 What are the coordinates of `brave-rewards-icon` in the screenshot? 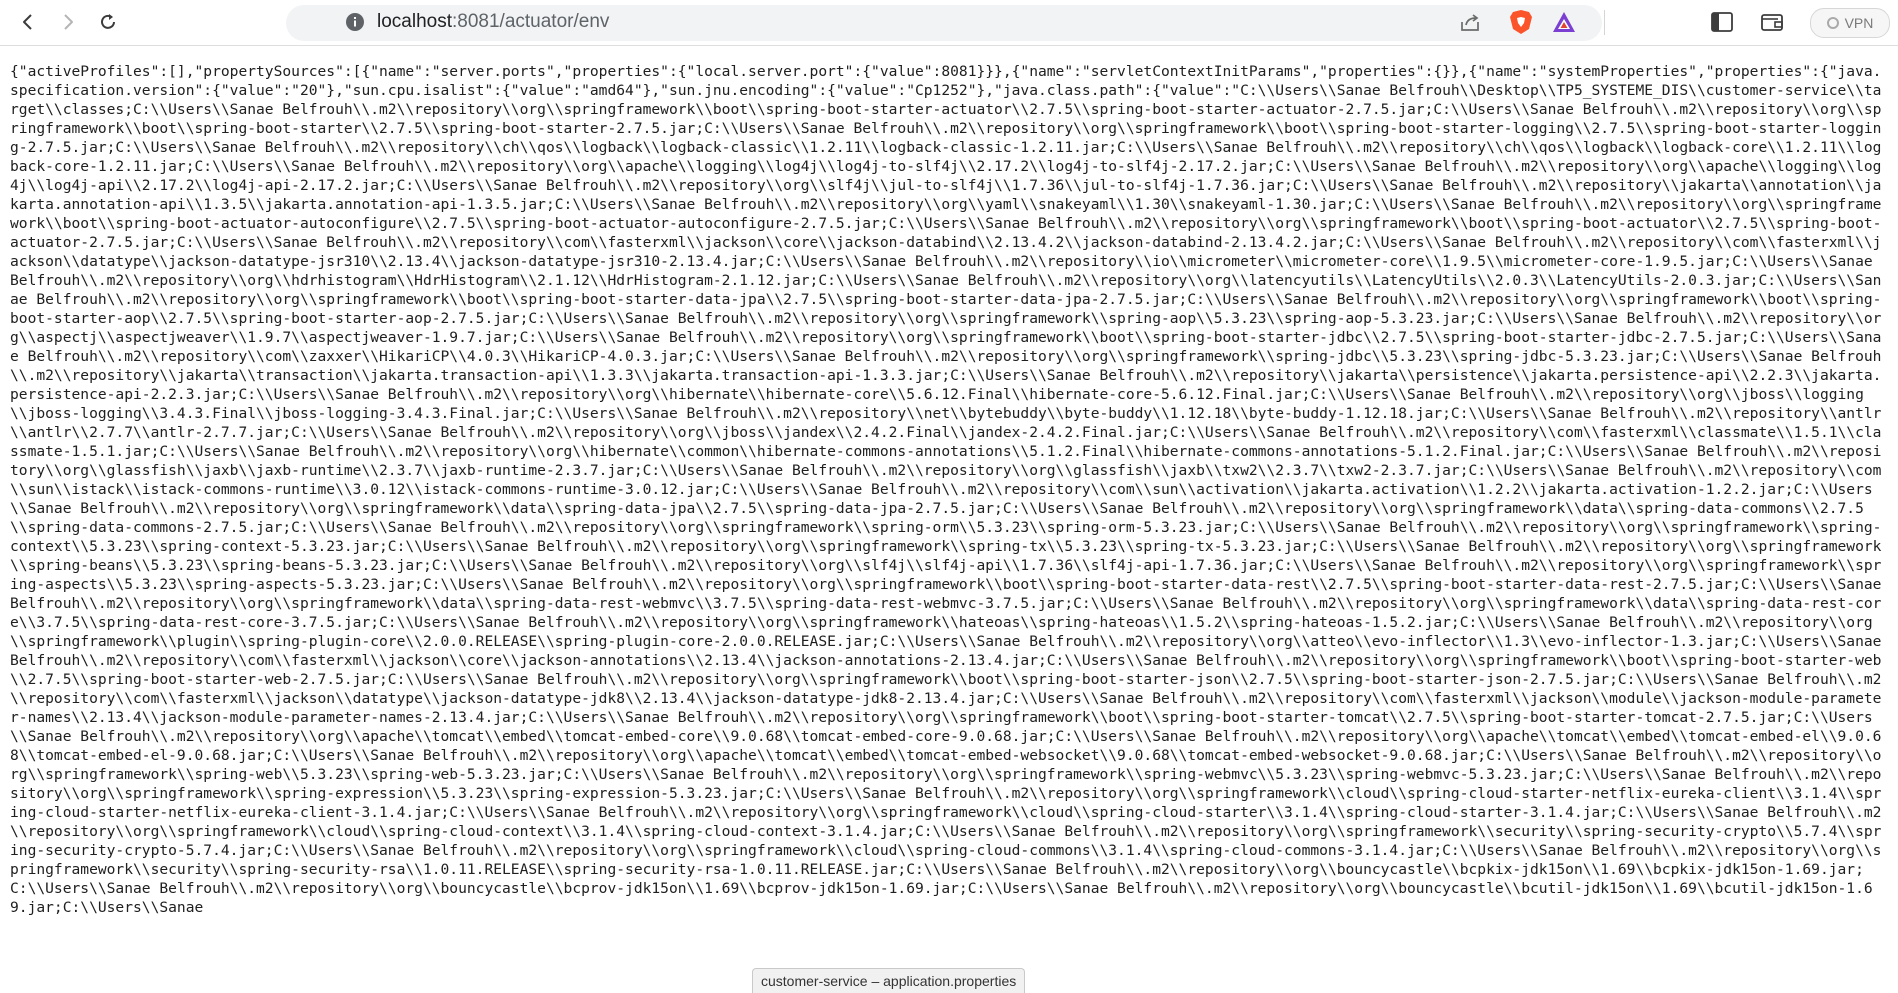 It's located at (1564, 22).